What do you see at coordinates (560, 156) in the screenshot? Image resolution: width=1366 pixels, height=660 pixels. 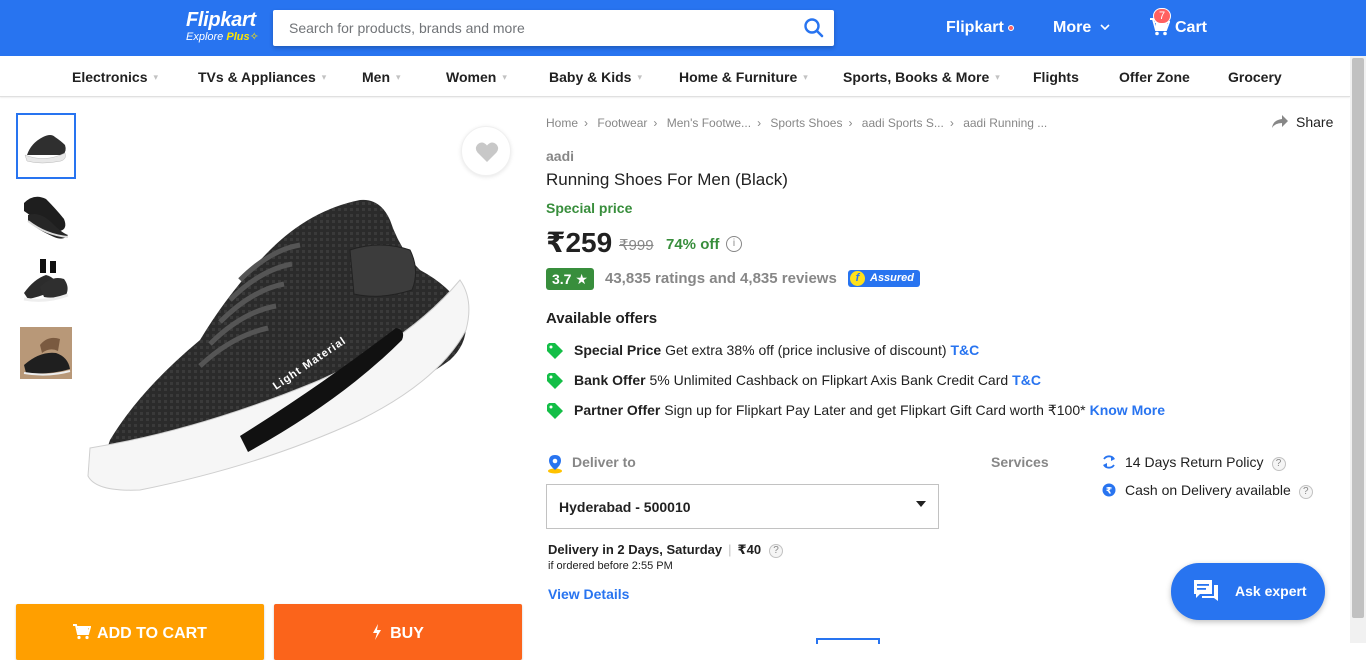 I see `product-brand: aadi` at bounding box center [560, 156].